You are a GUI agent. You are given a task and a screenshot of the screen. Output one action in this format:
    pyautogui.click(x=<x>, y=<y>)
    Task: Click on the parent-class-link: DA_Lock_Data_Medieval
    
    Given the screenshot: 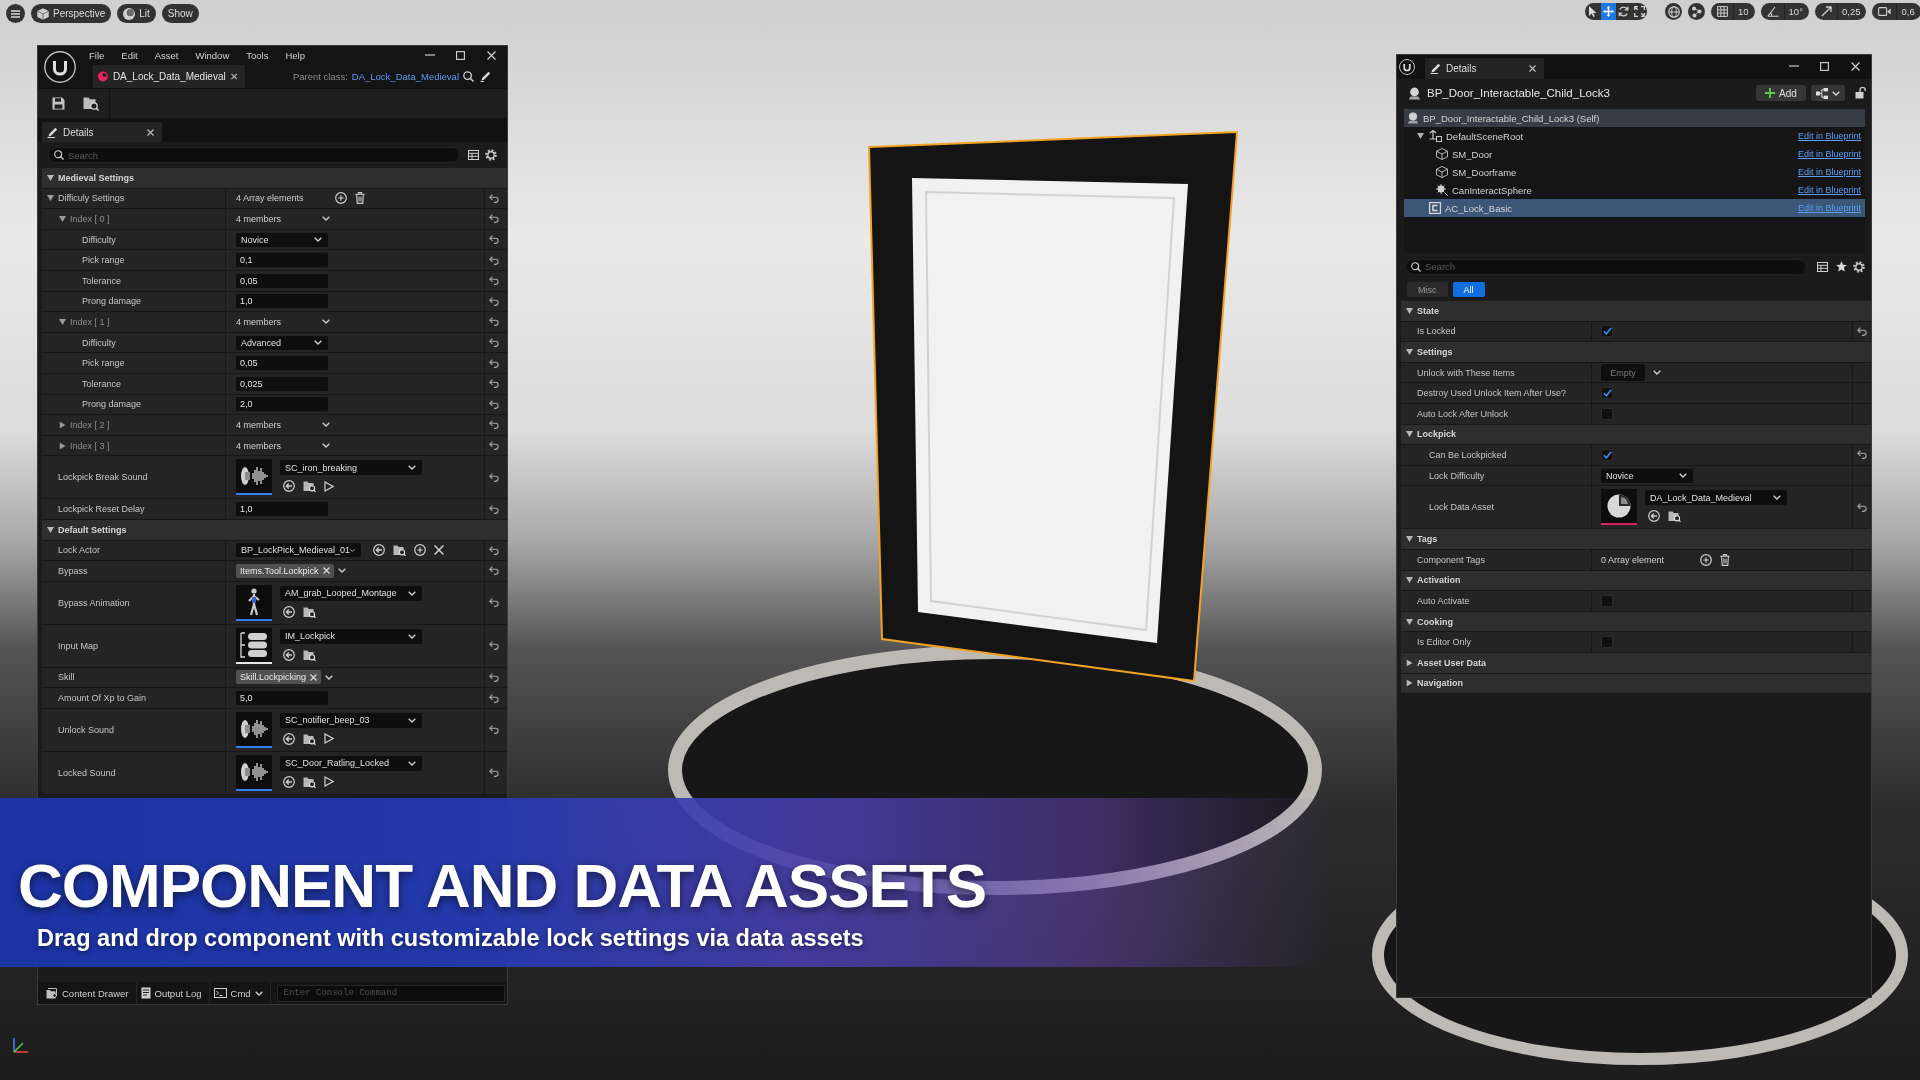 What is the action you would take?
    pyautogui.click(x=405, y=76)
    